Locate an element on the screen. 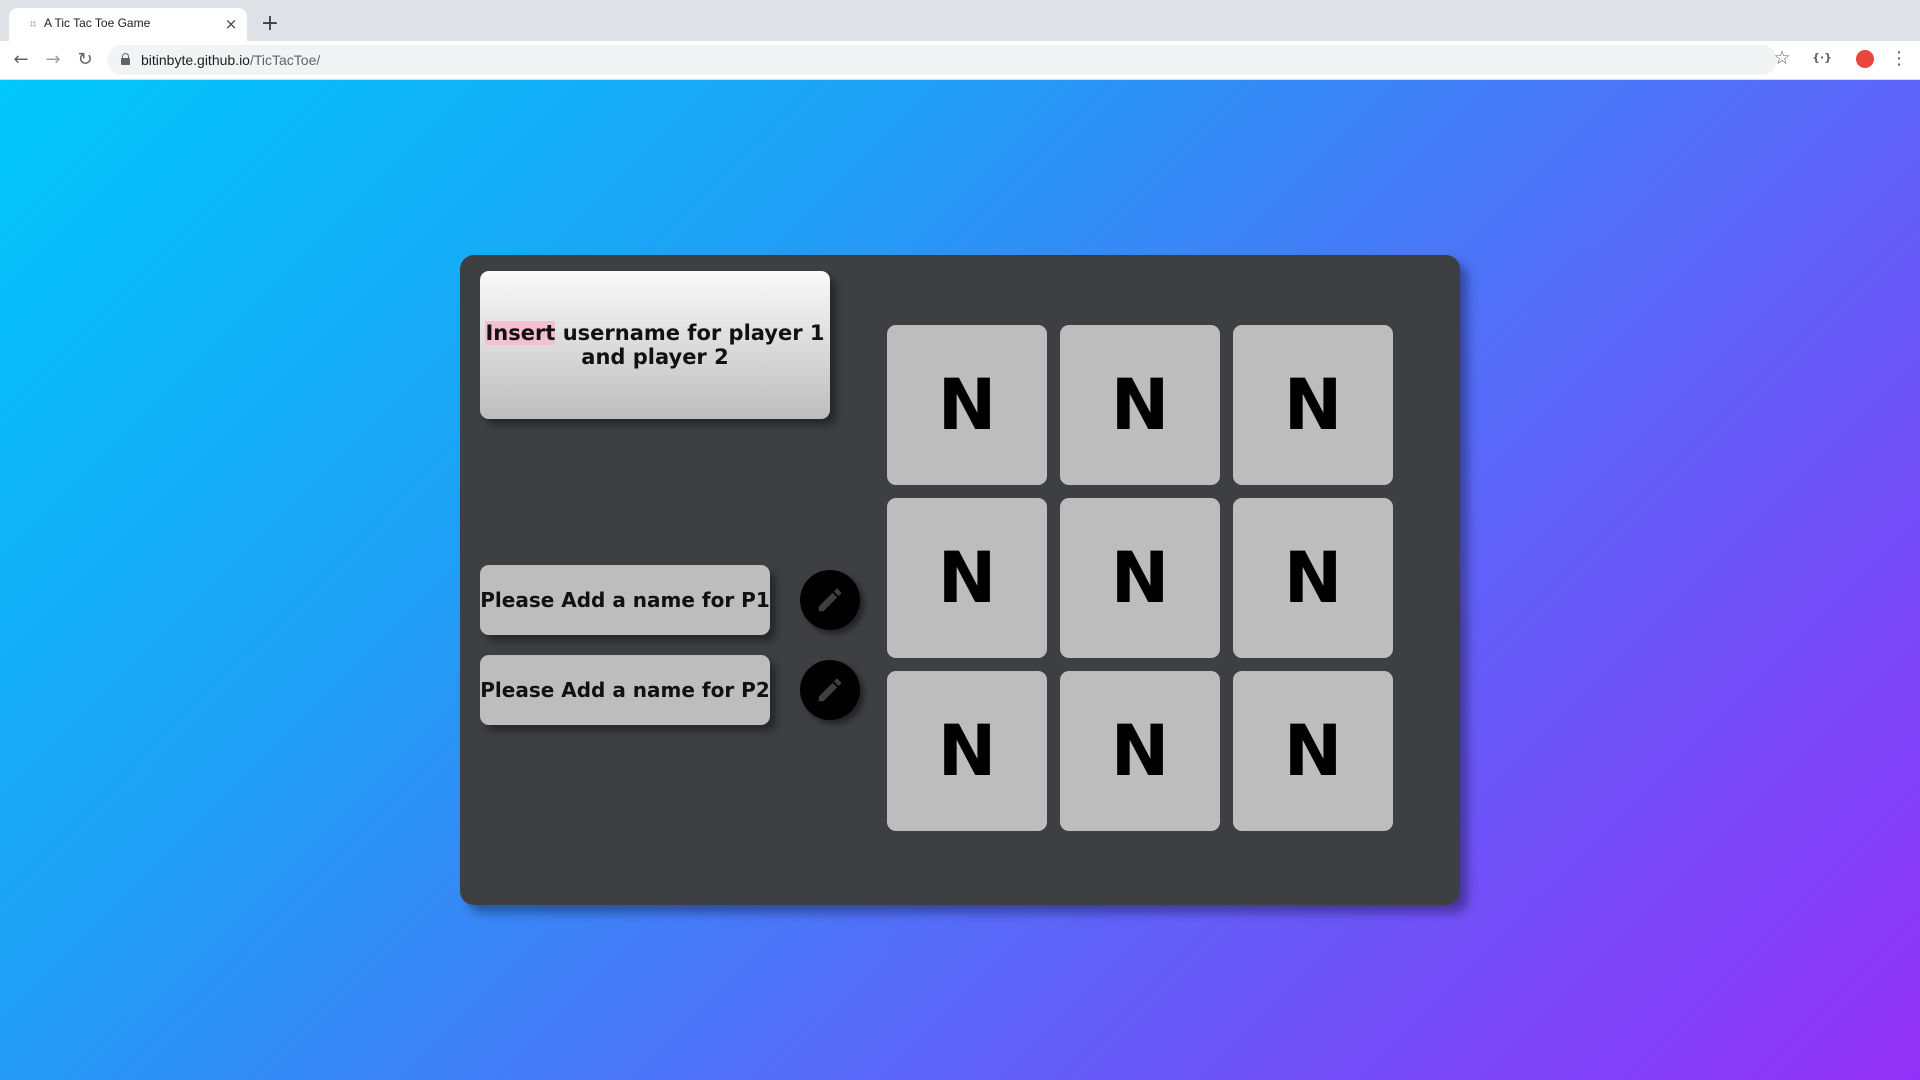 Image resolution: width=1920 pixels, height=1080 pixels. board-cell-5: N is located at coordinates (1140, 578).